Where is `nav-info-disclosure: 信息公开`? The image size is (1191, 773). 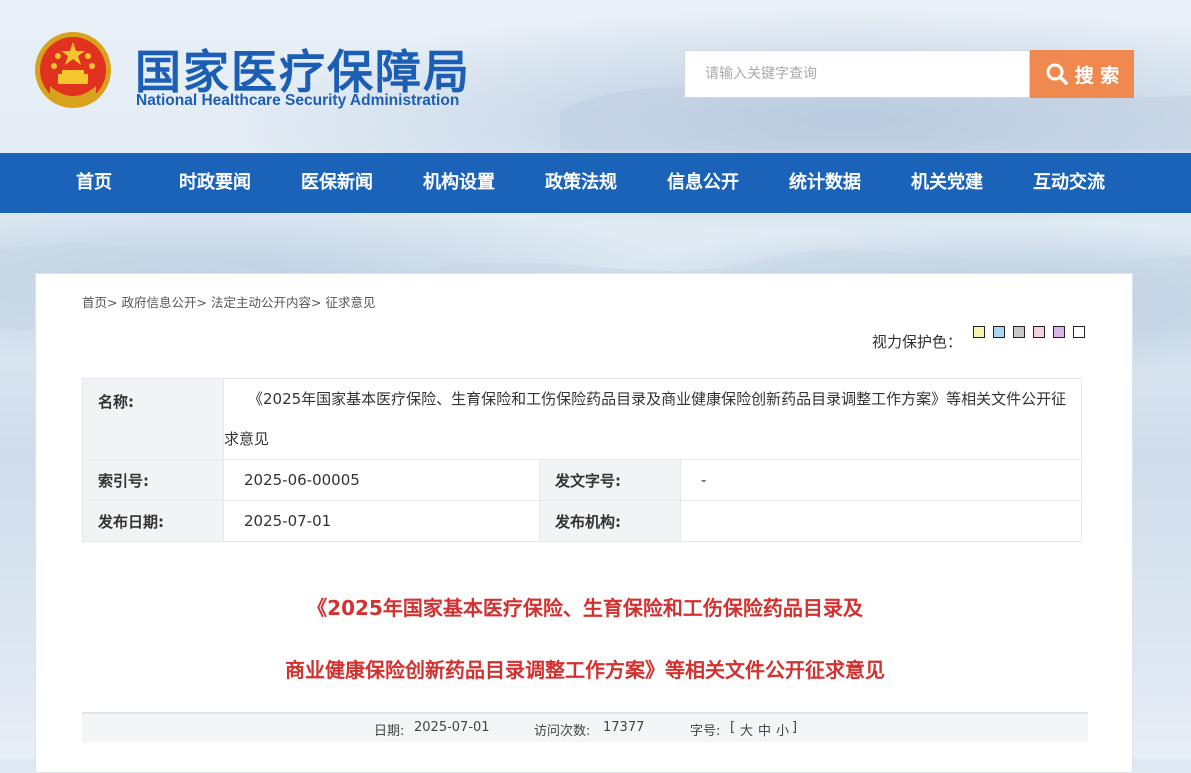
nav-info-disclosure: 信息公开 is located at coordinates (703, 183).